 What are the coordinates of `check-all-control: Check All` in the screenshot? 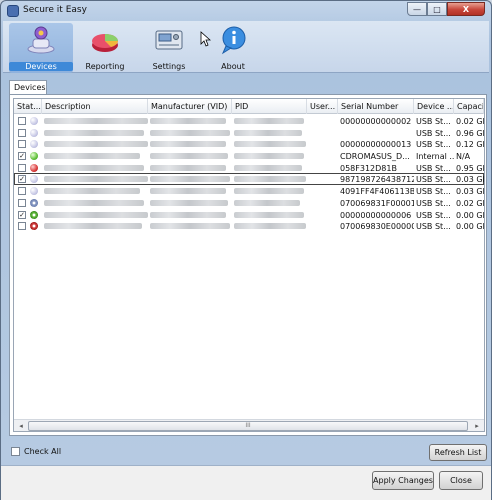 It's located at (36, 451).